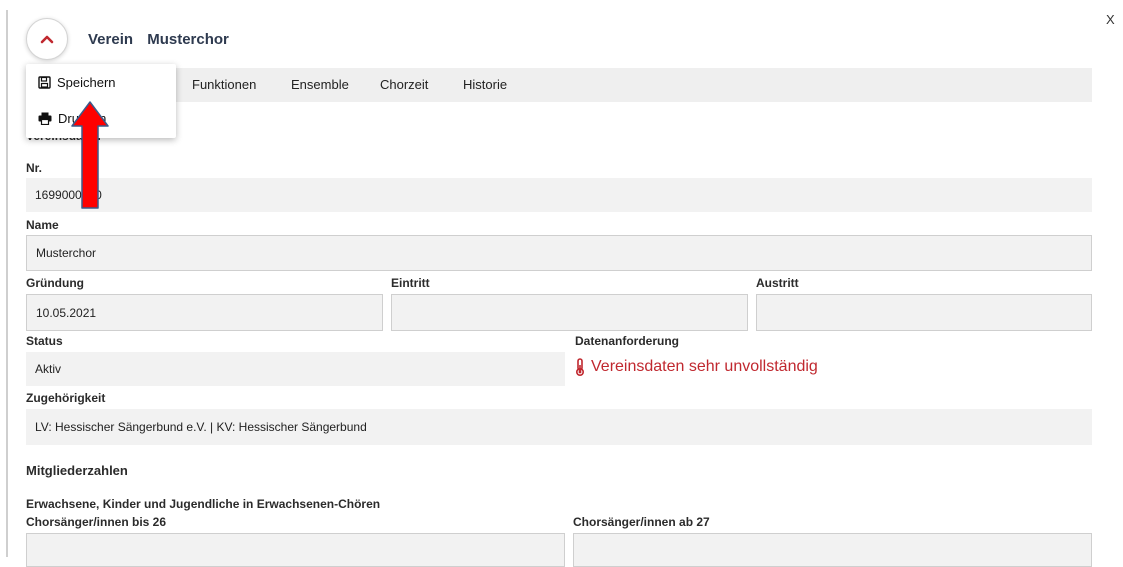 The width and height of the screenshot is (1123, 567). I want to click on datenanforderung-status: Vereinsdaten sehr unvollständig, so click(696, 367).